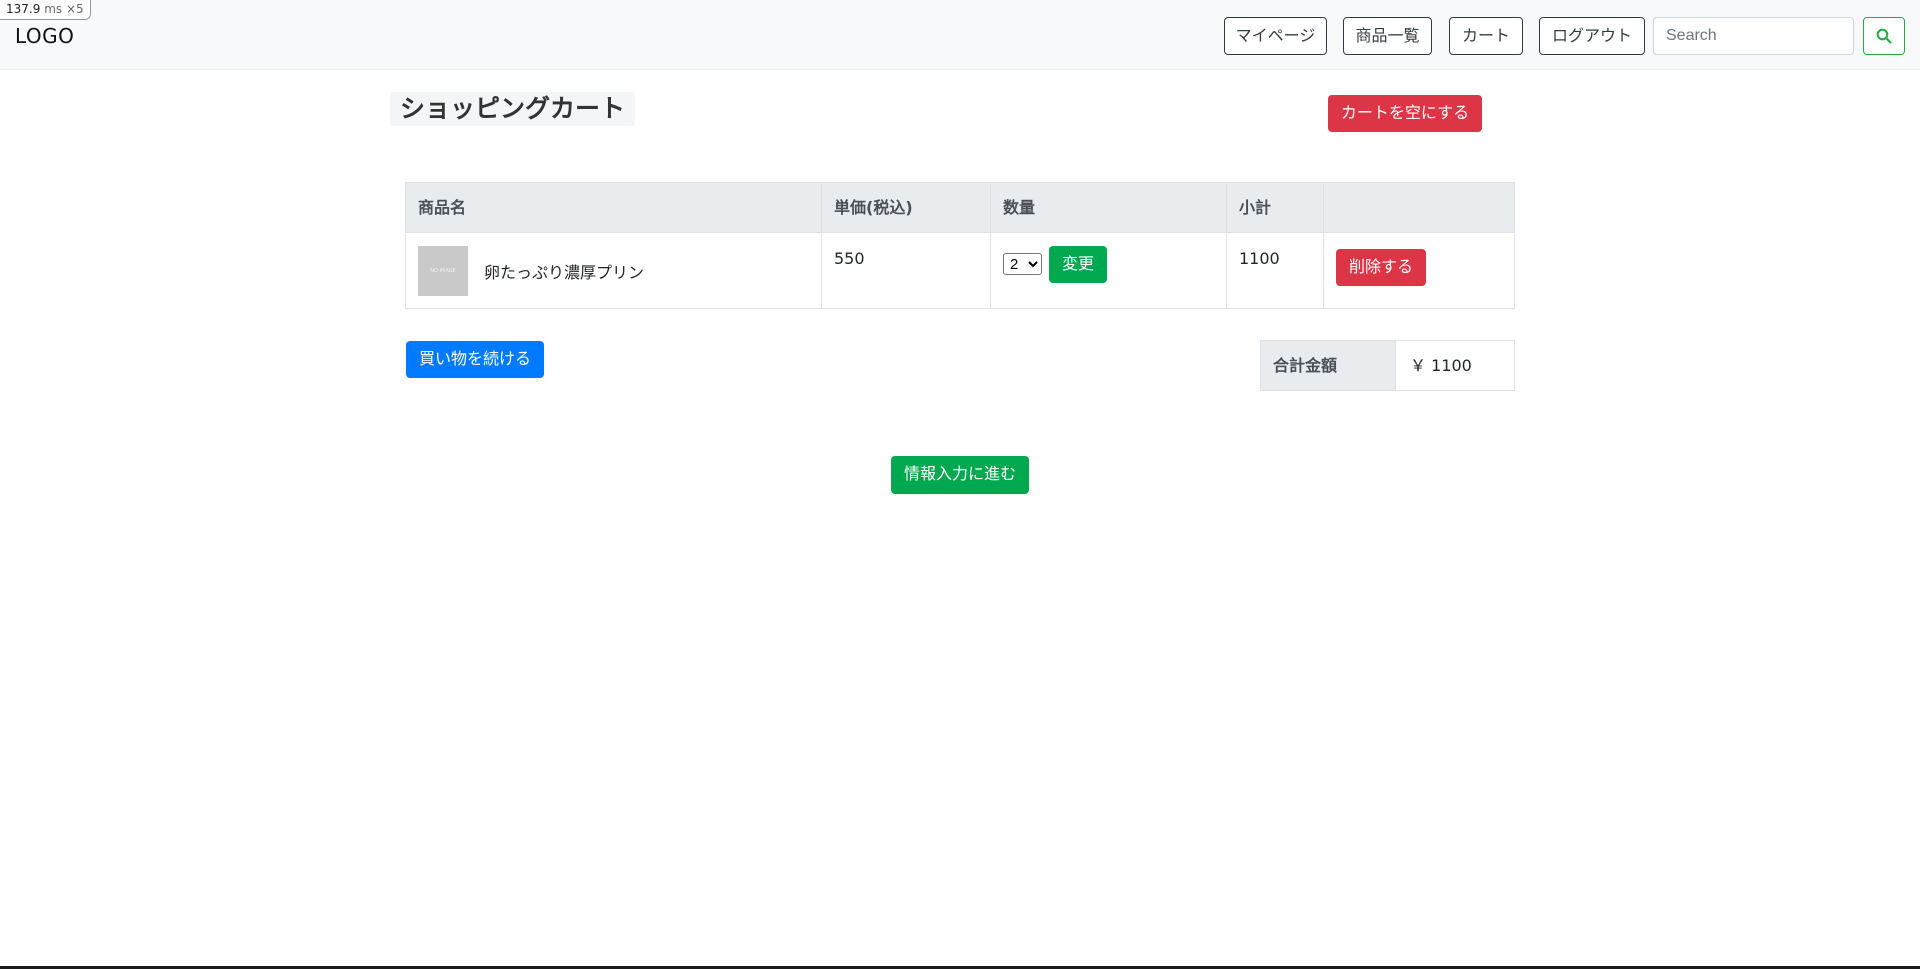  I want to click on proceed-button: 情報入力に進む, so click(960, 475).